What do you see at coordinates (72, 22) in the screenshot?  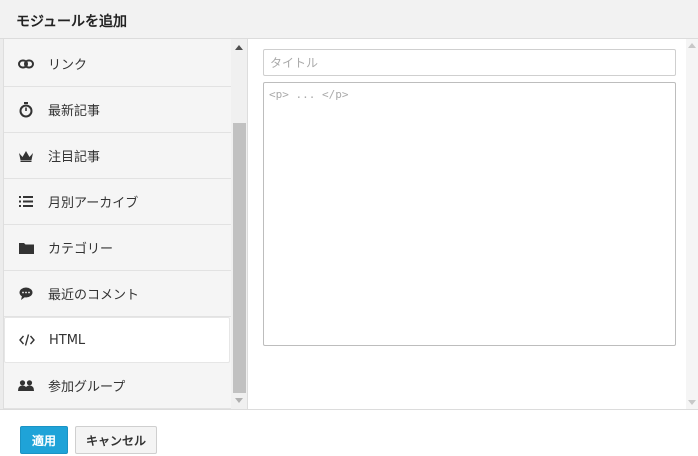 I see `dialog-title: モジュールを追加` at bounding box center [72, 22].